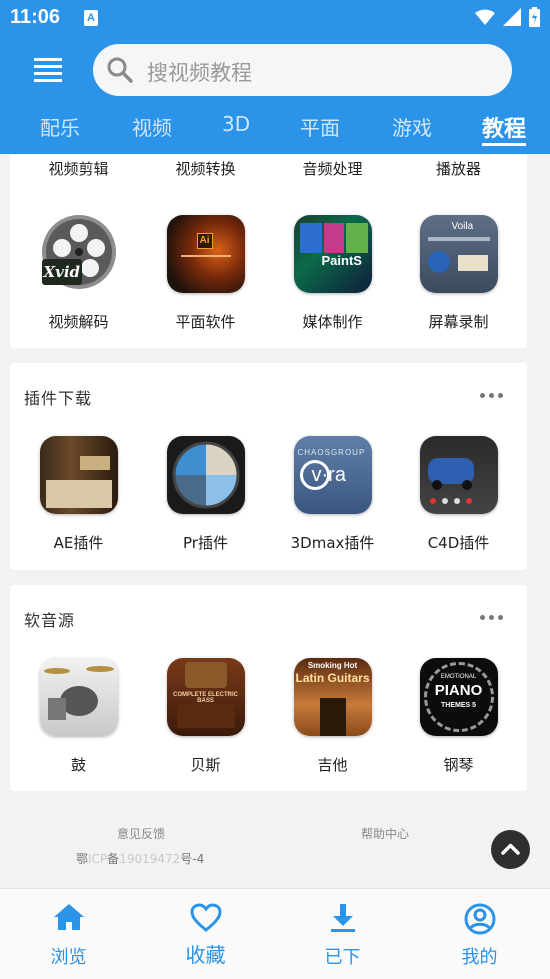  What do you see at coordinates (58, 398) in the screenshot?
I see `section-title: 插件下载` at bounding box center [58, 398].